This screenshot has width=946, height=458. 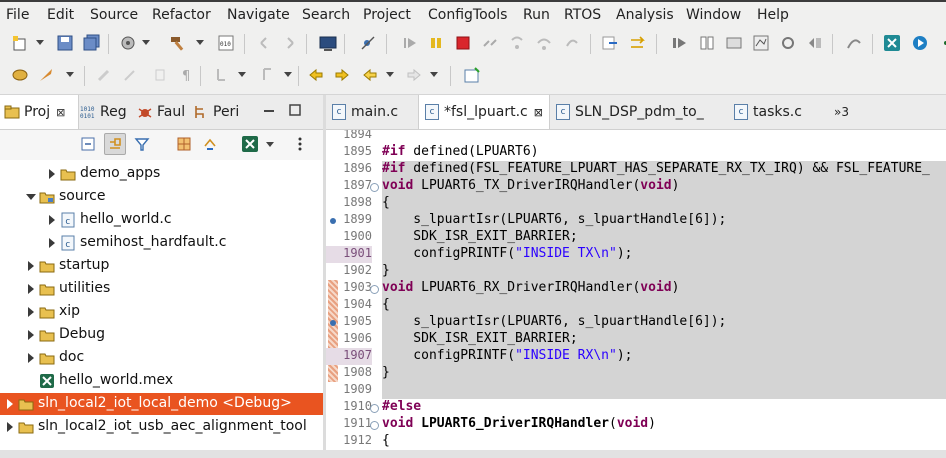 I want to click on link-with-editor-icon, so click(x=115, y=144).